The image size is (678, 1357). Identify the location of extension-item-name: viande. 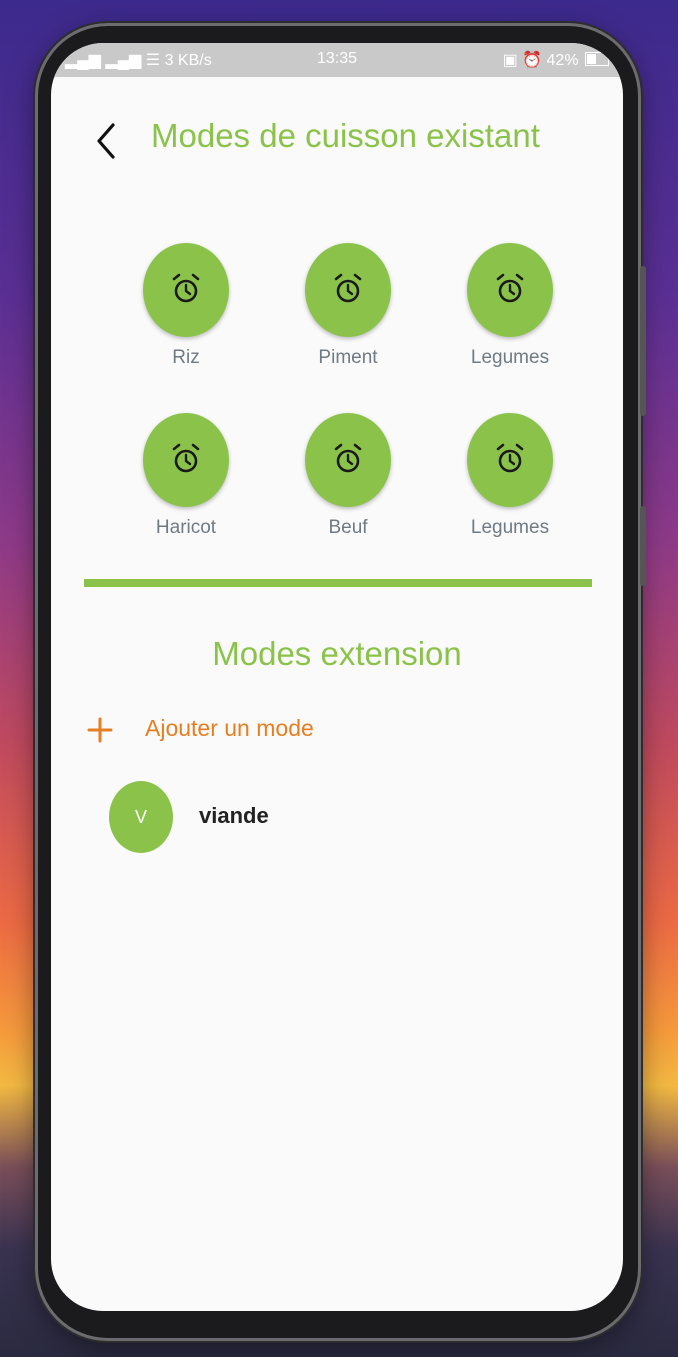
(234, 815).